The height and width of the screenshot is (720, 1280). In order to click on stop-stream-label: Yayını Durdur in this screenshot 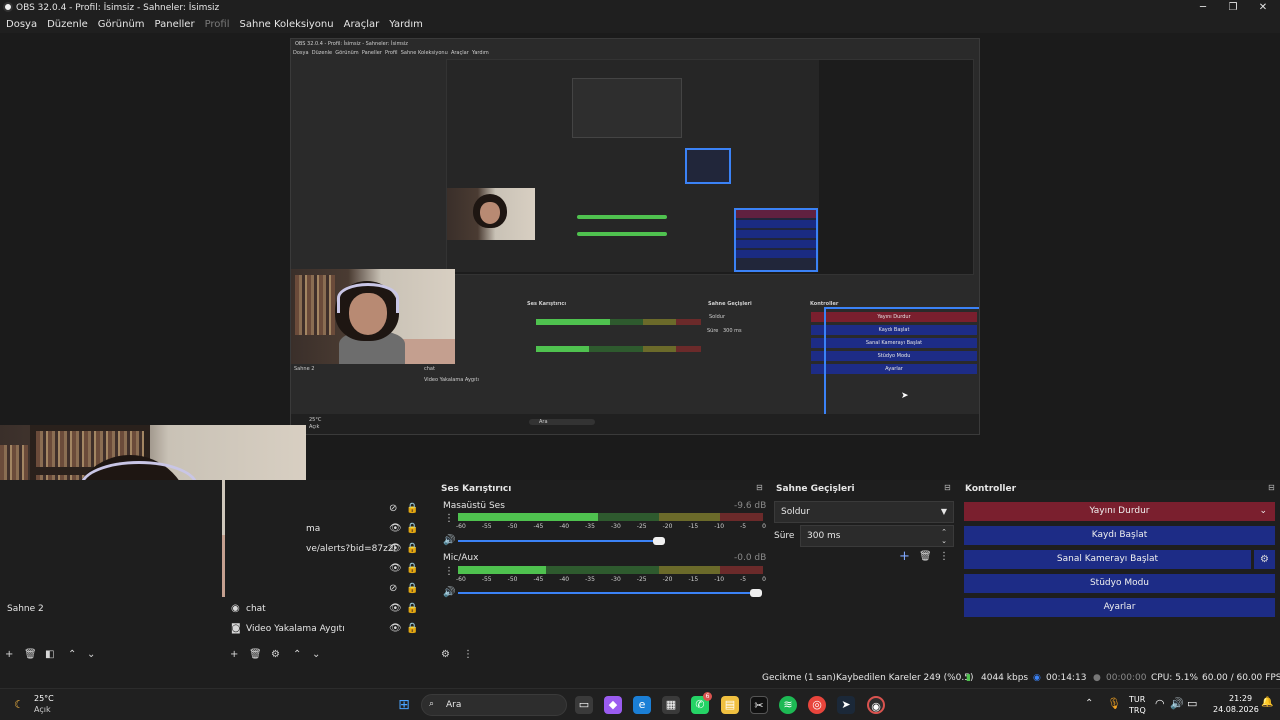, I will do `click(1119, 511)`.